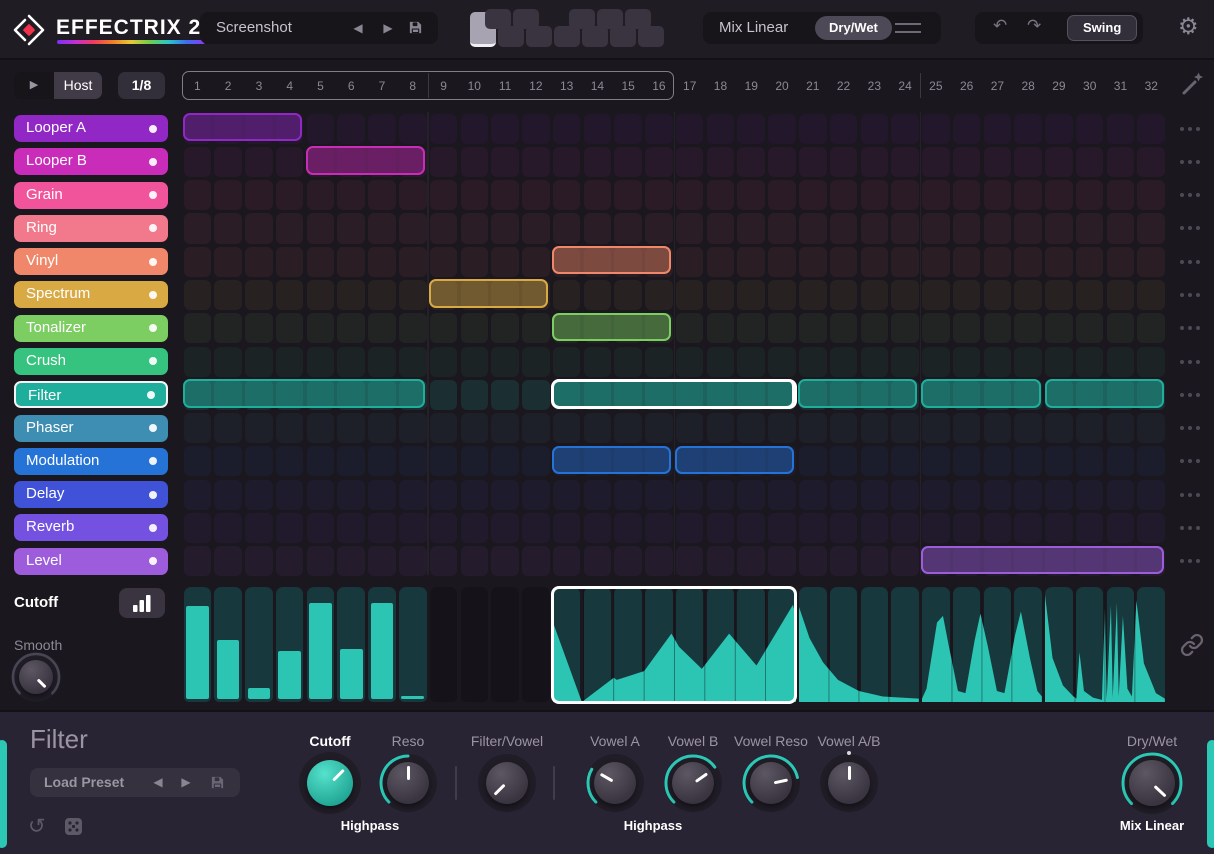  What do you see at coordinates (415, 27) in the screenshot?
I see `preset-save-icon` at bounding box center [415, 27].